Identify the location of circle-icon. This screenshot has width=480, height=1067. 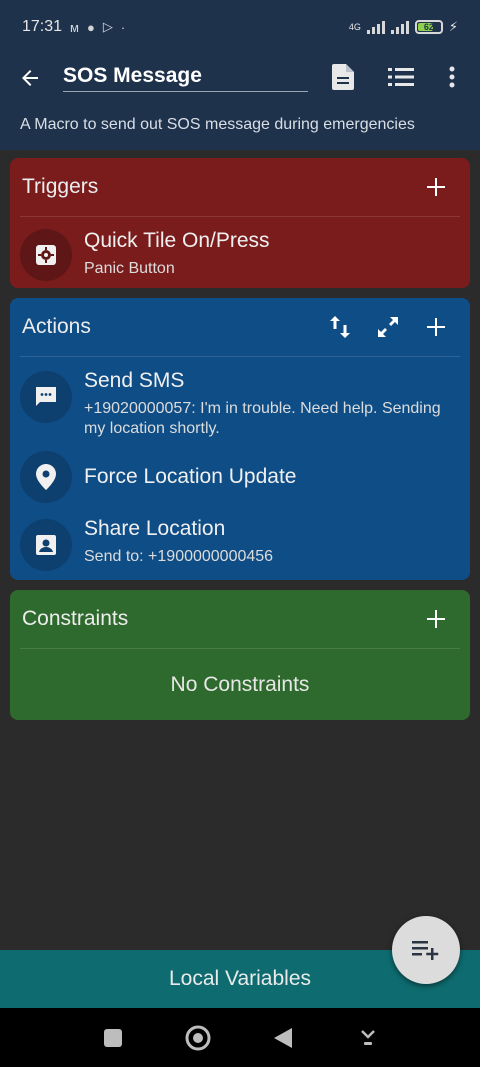
(197, 1037).